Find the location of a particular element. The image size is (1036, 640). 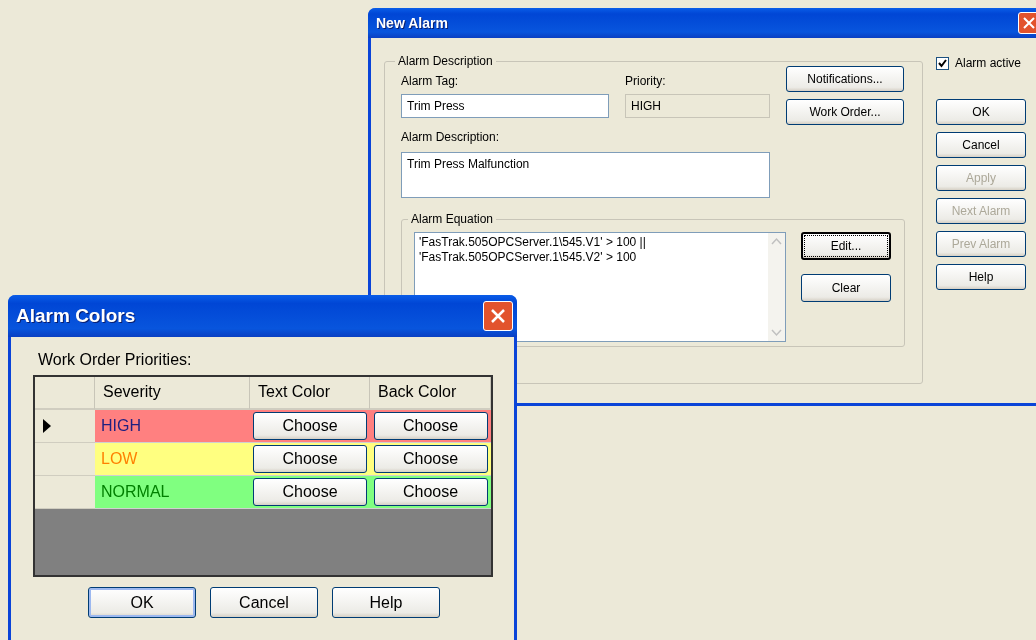

equation-line: 'FasTrak.505OPCServer.1\545.V1' > 100 || is located at coordinates (533, 242).